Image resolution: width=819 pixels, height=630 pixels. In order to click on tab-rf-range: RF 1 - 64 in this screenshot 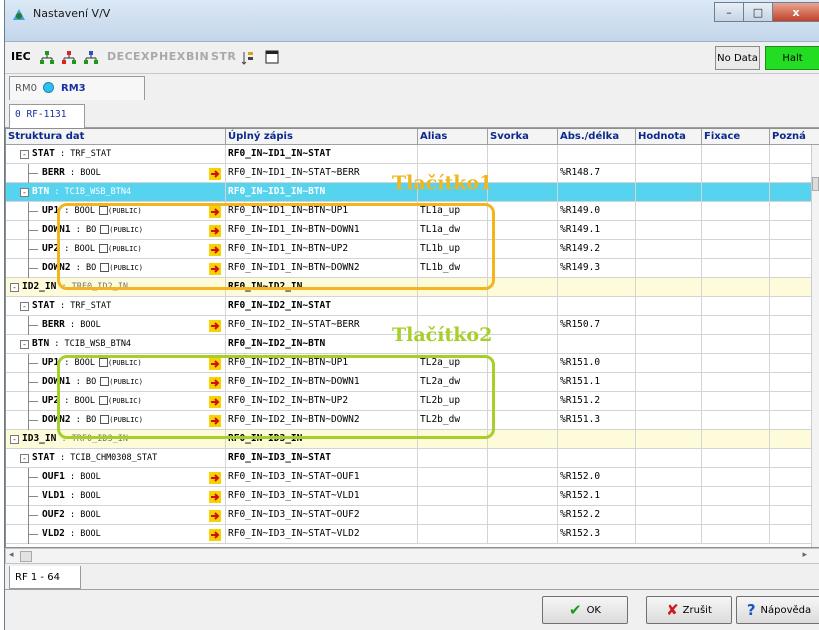, I will do `click(37, 577)`.